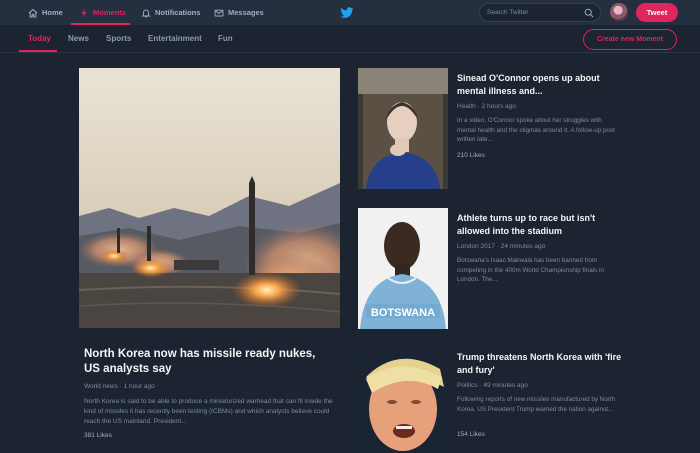  I want to click on story-meta: Politics · 49 minutes ago, so click(492, 385).